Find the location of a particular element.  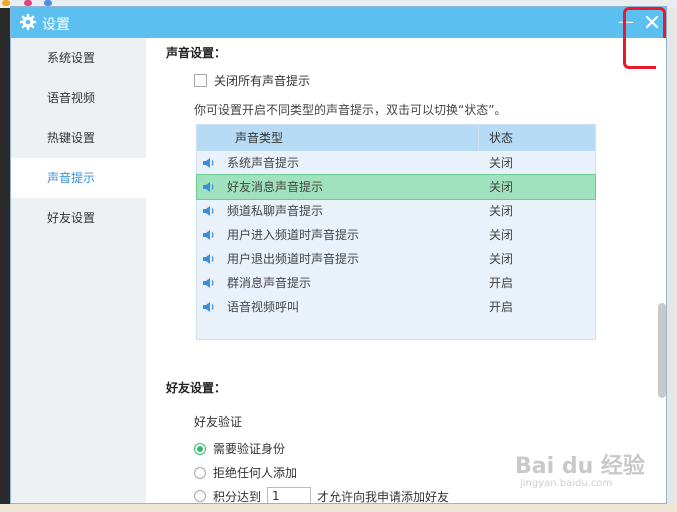

mute-all-label: 关闭所有声音提示 is located at coordinates (262, 81).